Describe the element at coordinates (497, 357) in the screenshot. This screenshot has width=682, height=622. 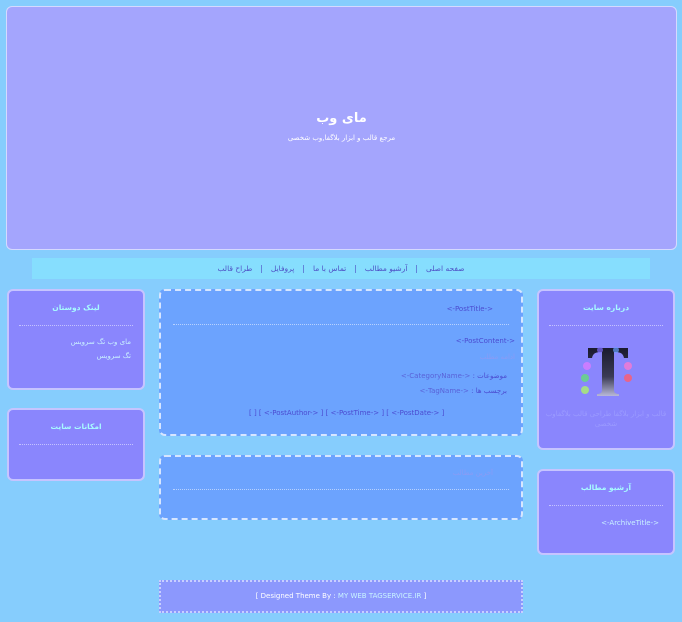
I see `read-more-link: ادامه مطلب` at that location.